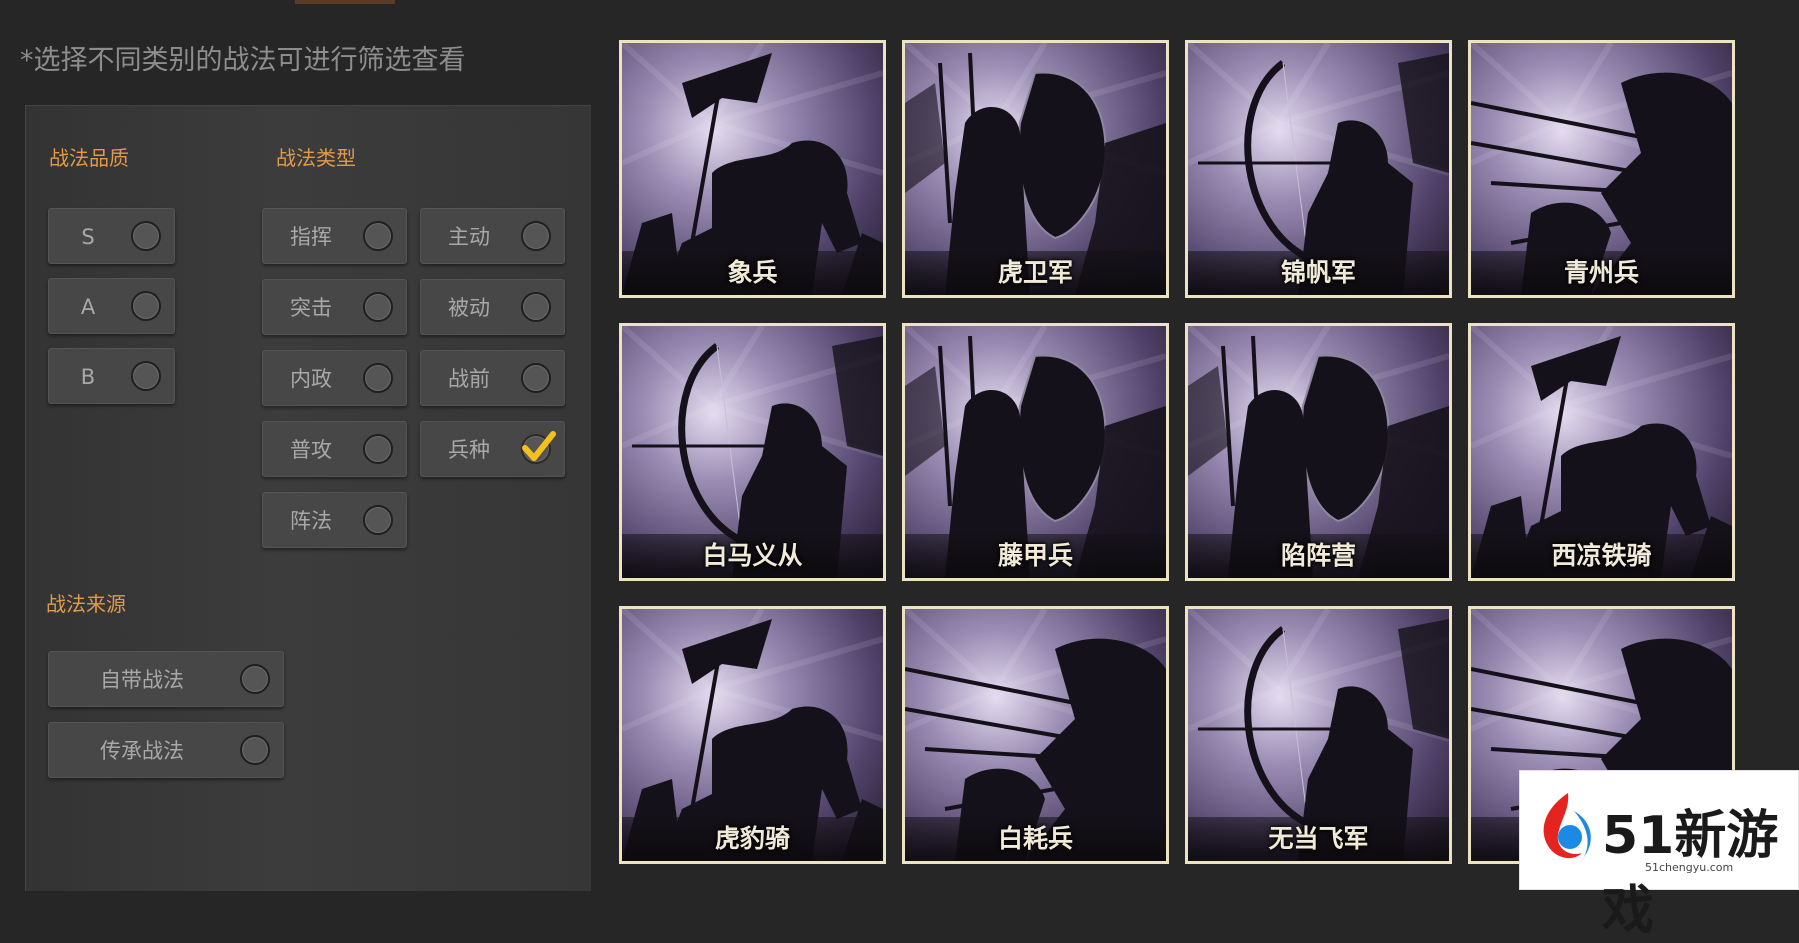 The image size is (1799, 943). Describe the element at coordinates (89, 158) in the screenshot. I see `quality-title: 战法品质` at that location.